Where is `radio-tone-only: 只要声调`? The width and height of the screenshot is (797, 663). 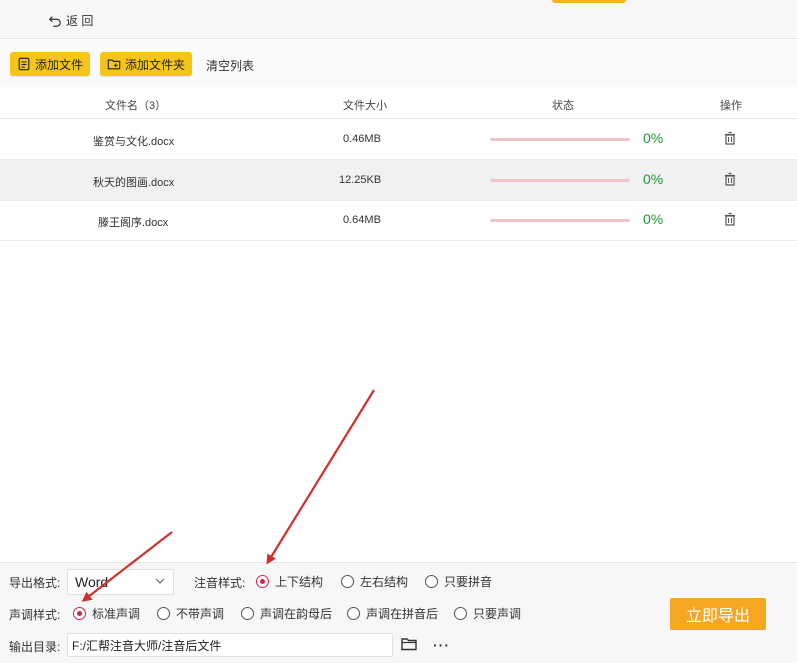
radio-tone-only: 只要声调 is located at coordinates (487, 613).